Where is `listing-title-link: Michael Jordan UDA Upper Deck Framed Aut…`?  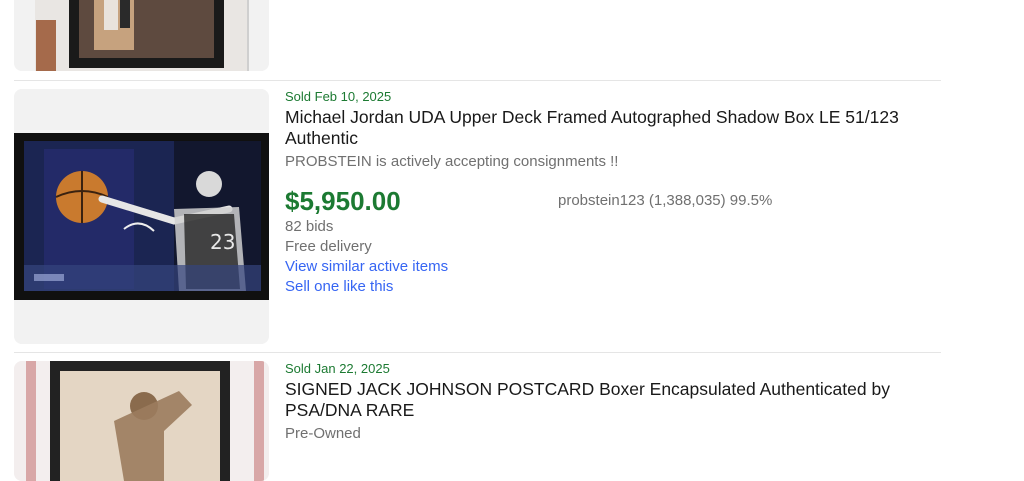 listing-title-link: Michael Jordan UDA Upper Deck Framed Aut… is located at coordinates (615, 128).